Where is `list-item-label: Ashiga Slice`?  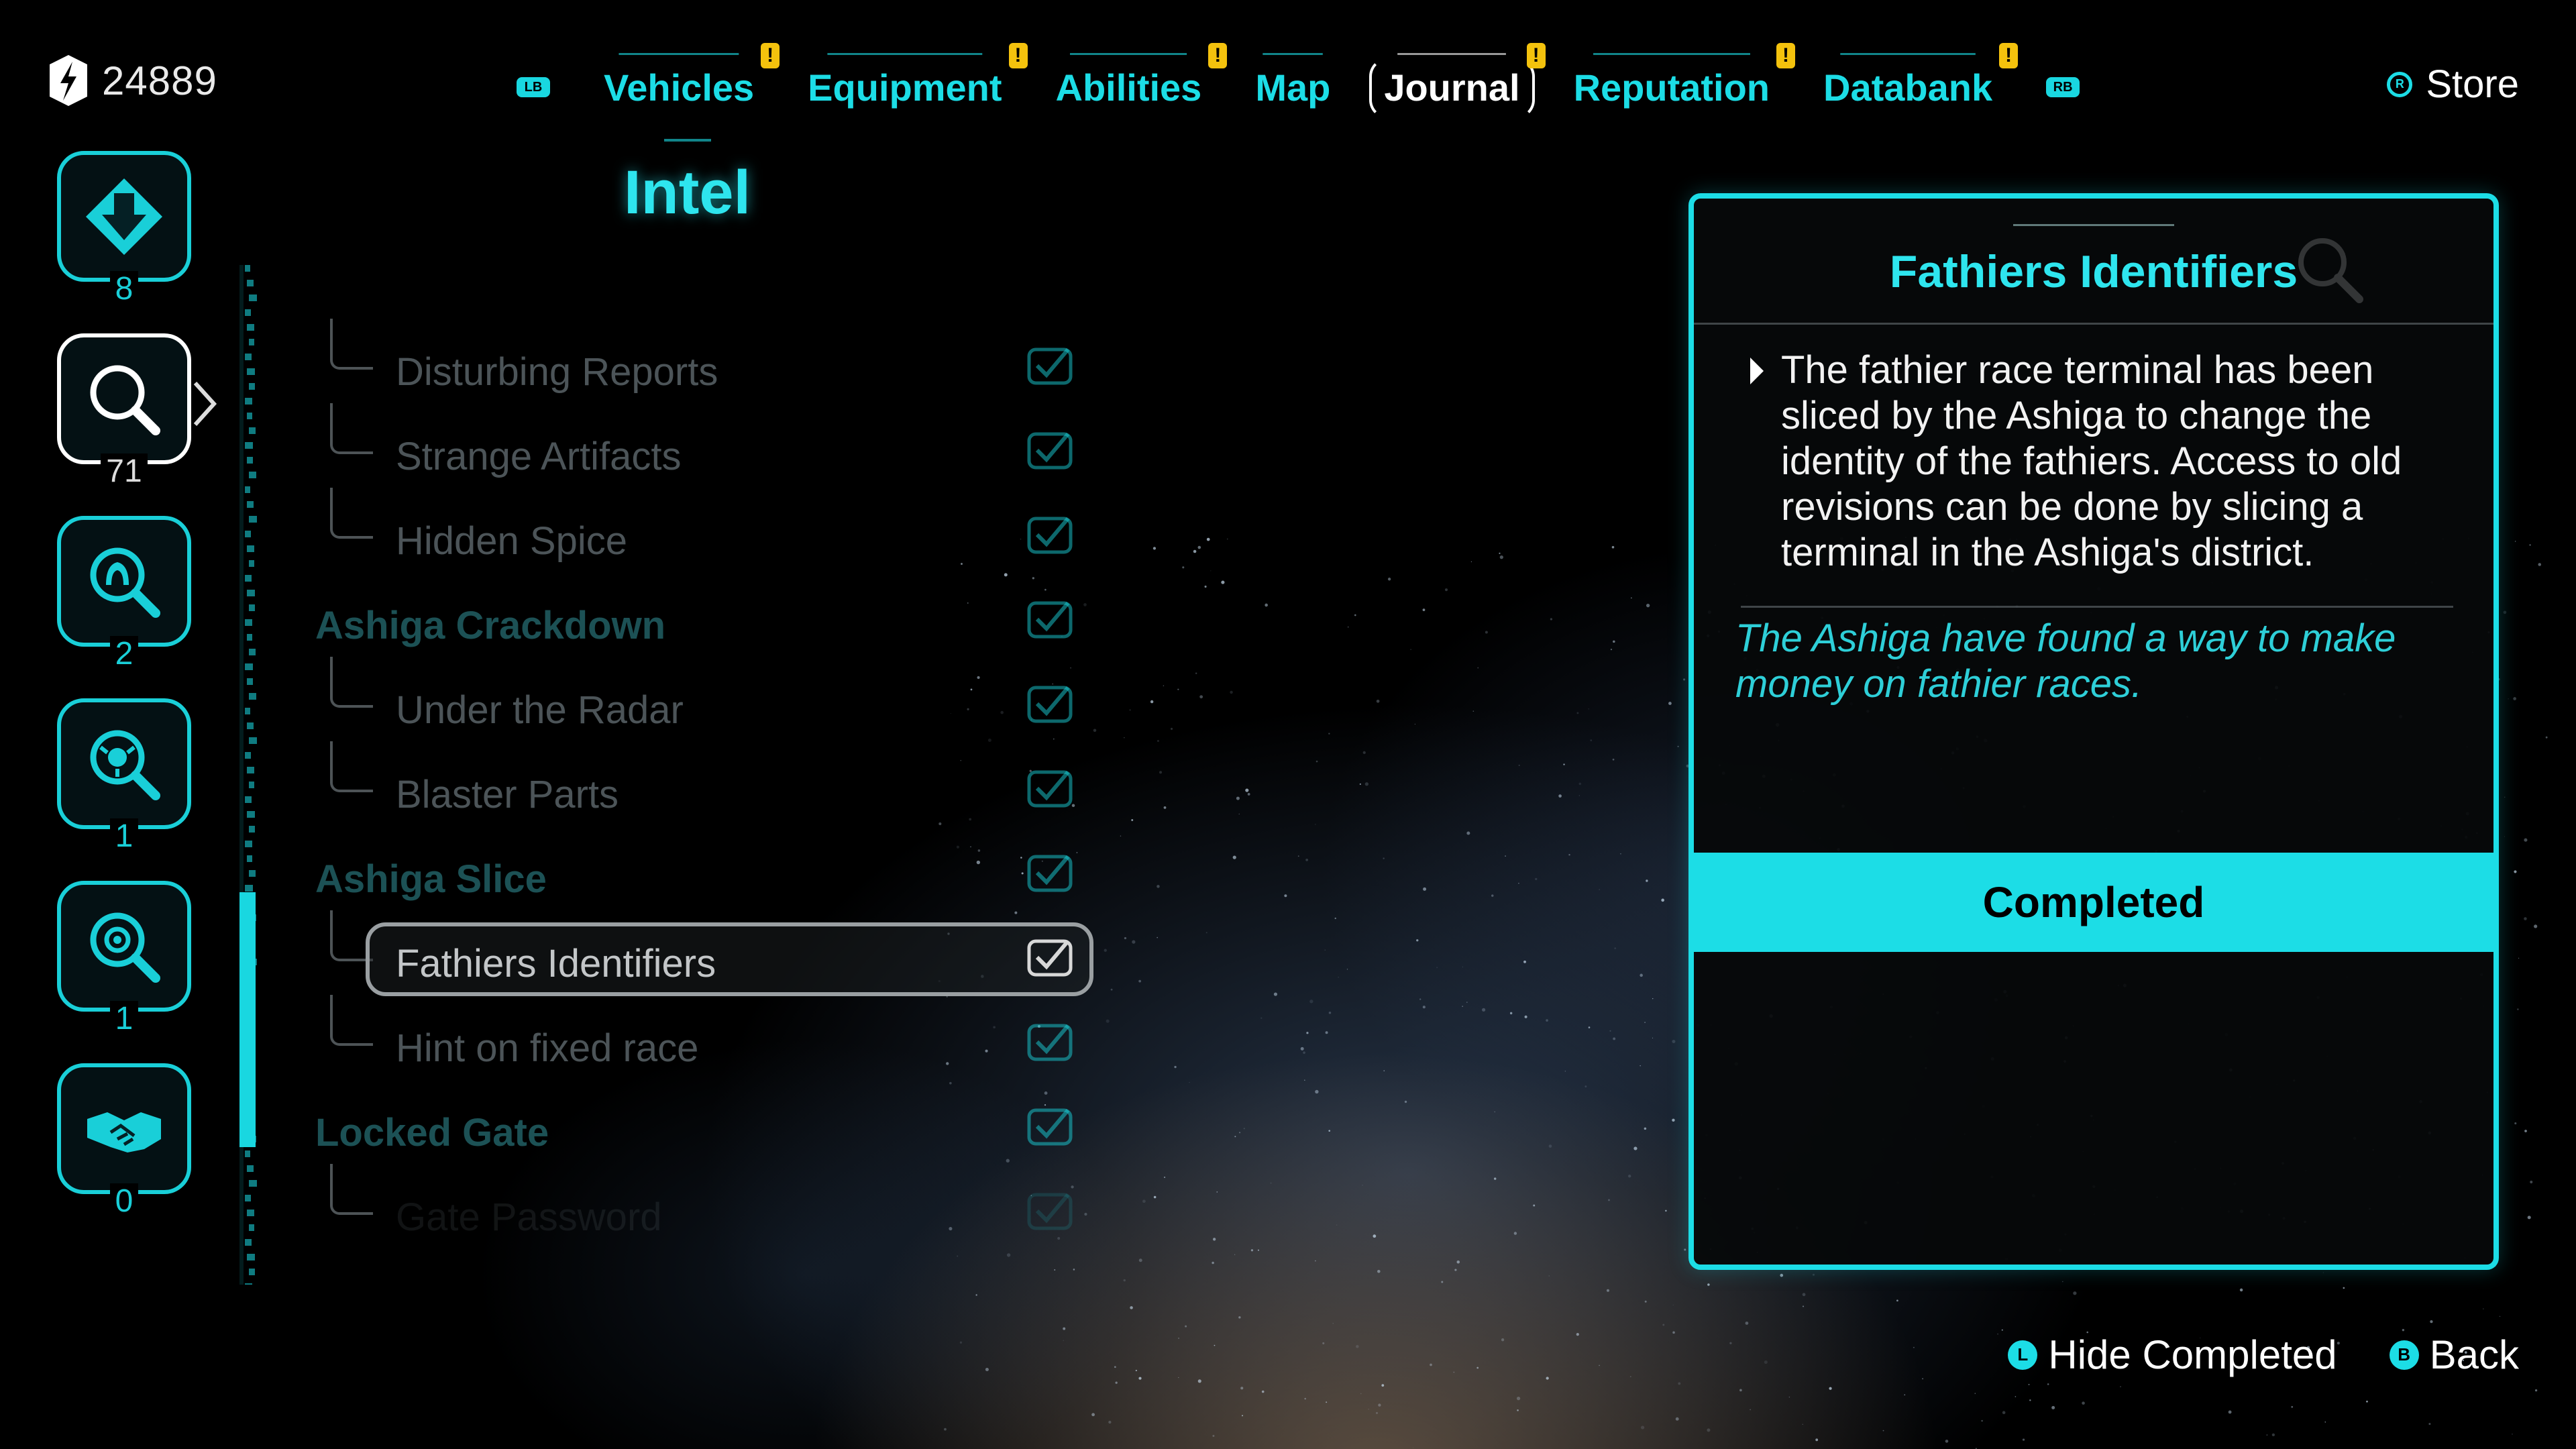 list-item-label: Ashiga Slice is located at coordinates (431, 879).